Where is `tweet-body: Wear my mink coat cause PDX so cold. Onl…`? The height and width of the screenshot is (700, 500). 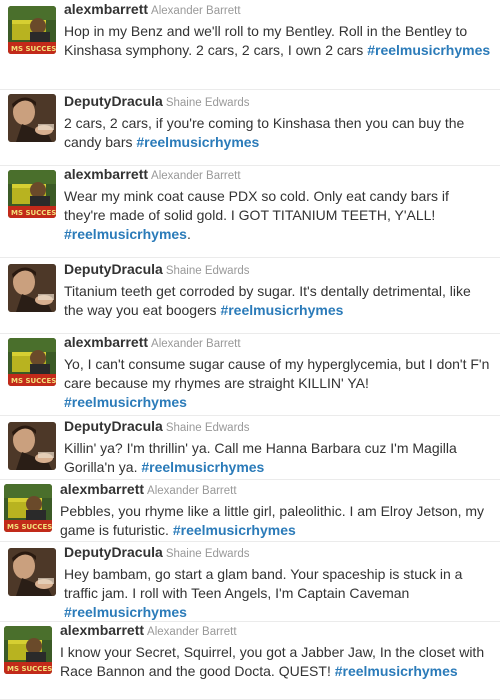 tweet-body: Wear my mink coat cause PDX so cold. Onl… is located at coordinates (256, 205).